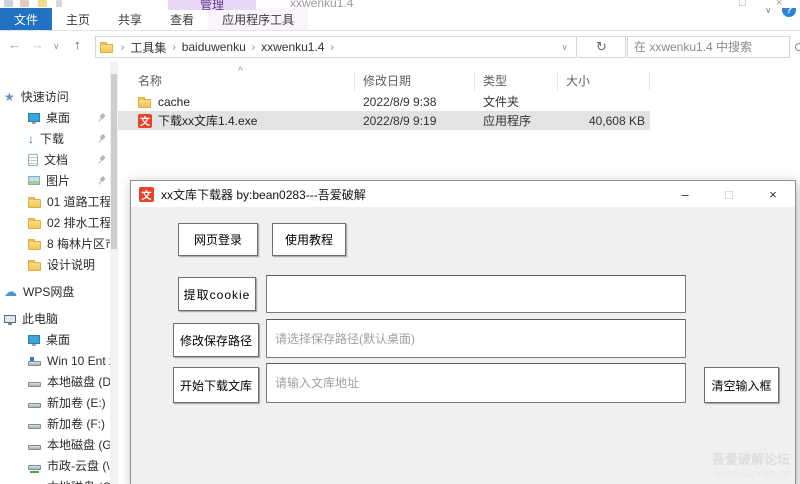  Describe the element at coordinates (55, 222) in the screenshot. I see `sidebar-item: 02 排水工程` at that location.